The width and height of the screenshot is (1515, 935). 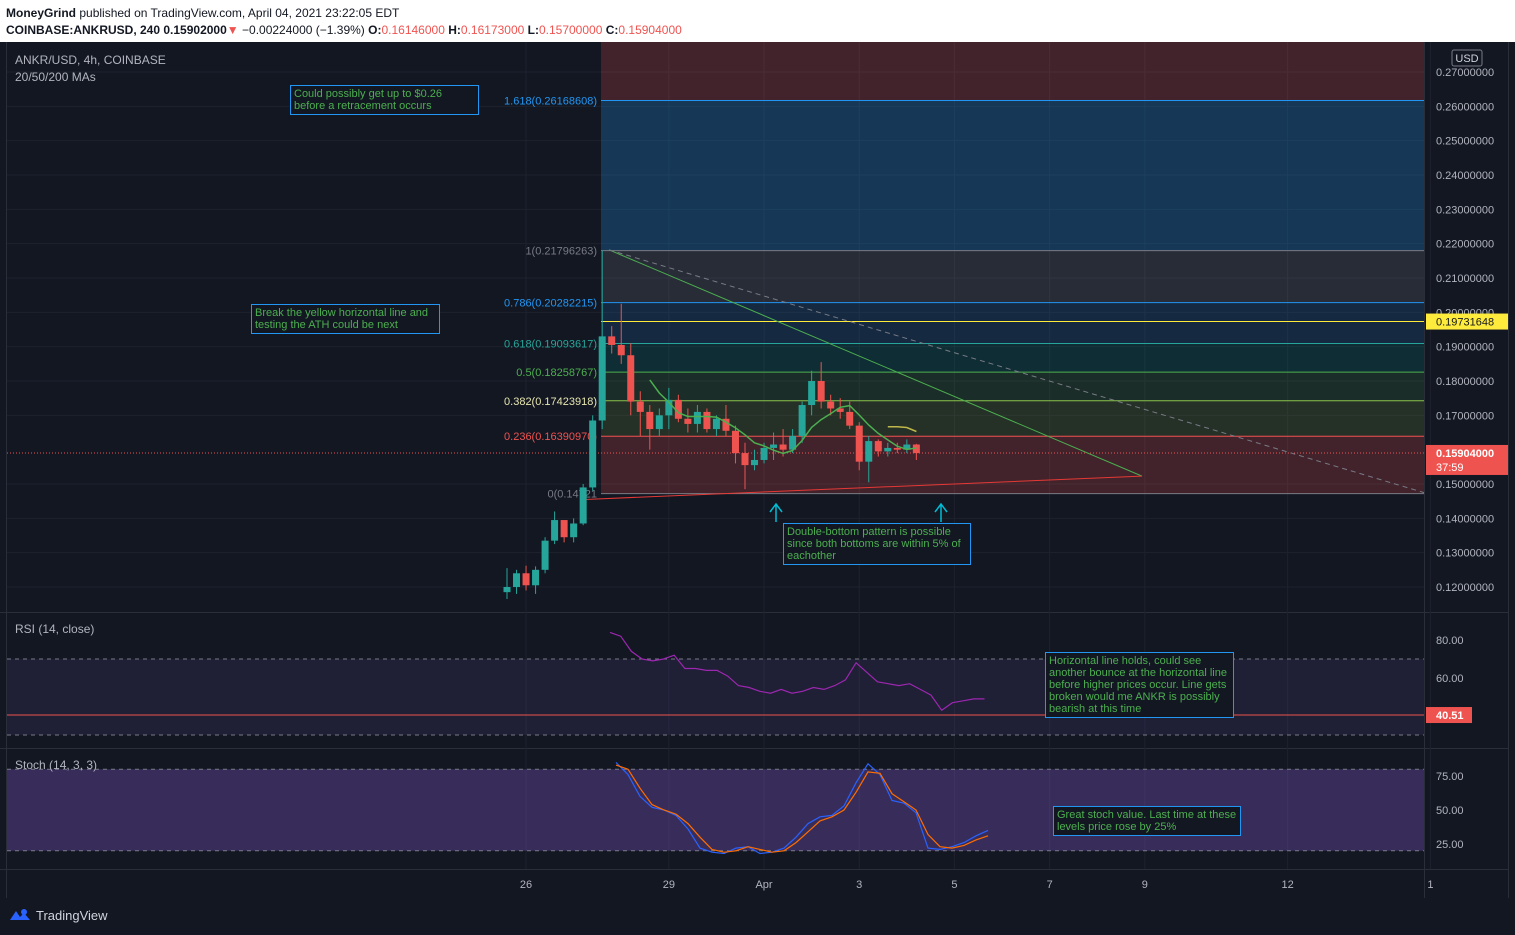 What do you see at coordinates (954, 885) in the screenshot?
I see `time-axis-tick: 5` at bounding box center [954, 885].